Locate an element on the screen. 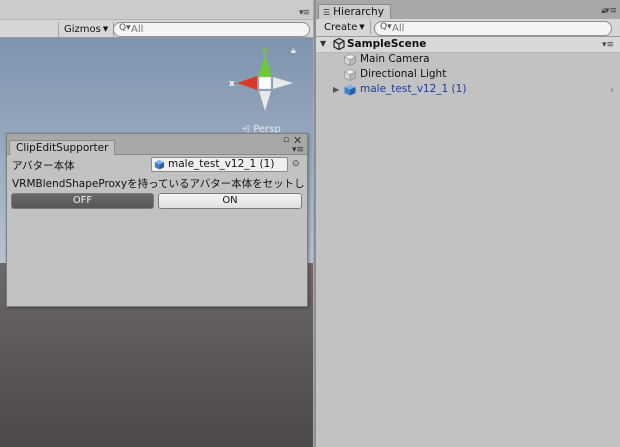  expand-arrow-icon: ▶ is located at coordinates (336, 89).